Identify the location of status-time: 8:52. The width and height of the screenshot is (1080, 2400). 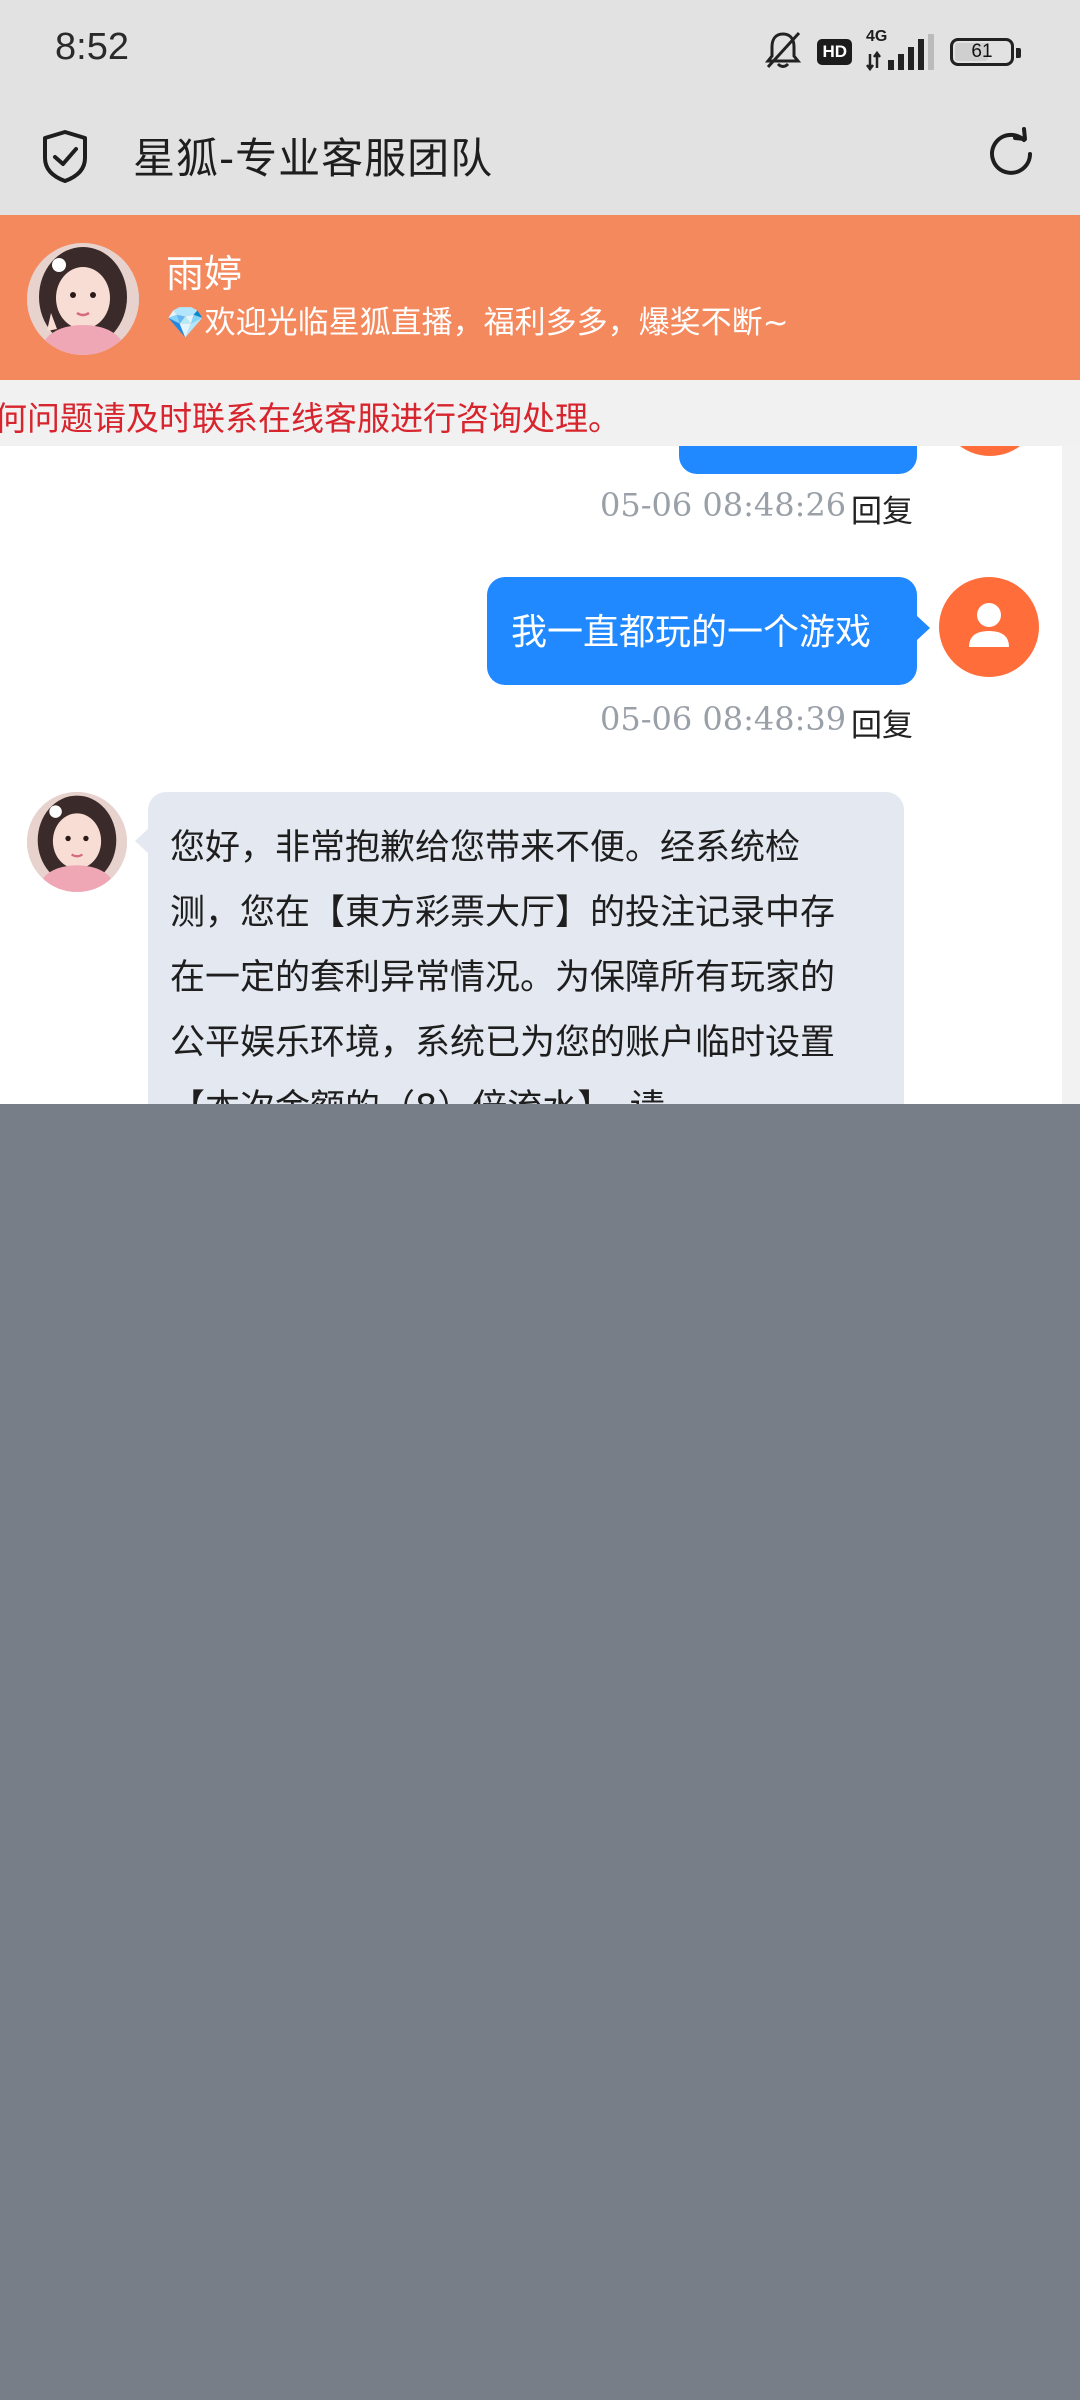
(92, 47).